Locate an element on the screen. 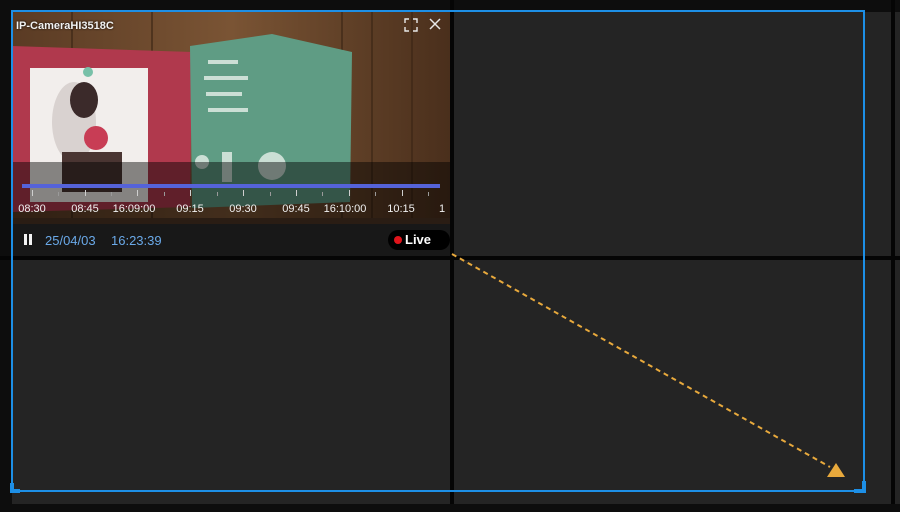 This screenshot has height=512, width=900. grid-cell-bottom-right is located at coordinates (897, 382).